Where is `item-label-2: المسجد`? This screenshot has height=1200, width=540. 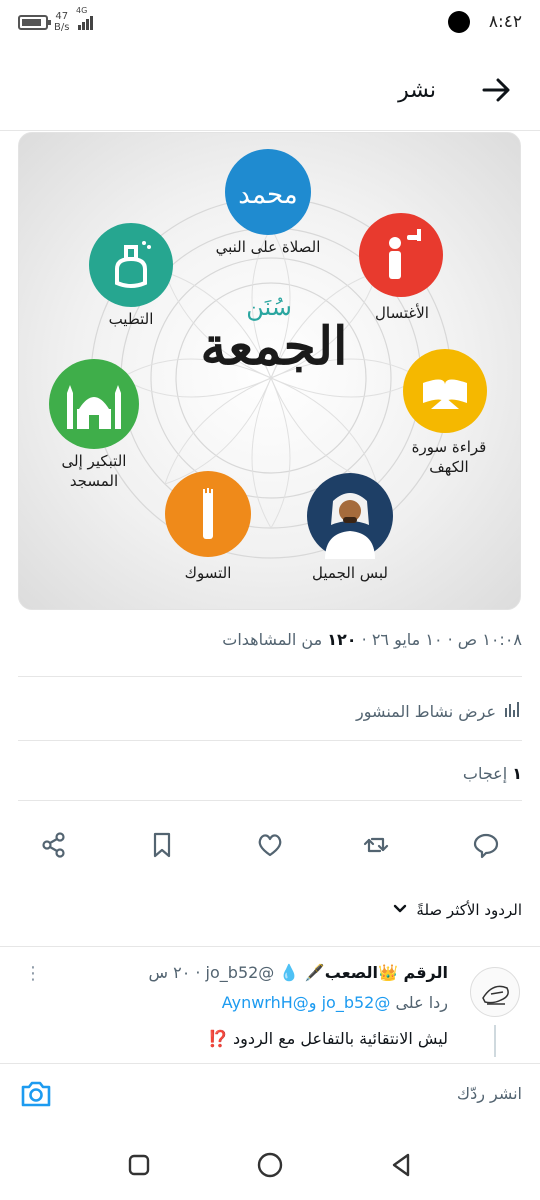 item-label-2: المسجد is located at coordinates (94, 481).